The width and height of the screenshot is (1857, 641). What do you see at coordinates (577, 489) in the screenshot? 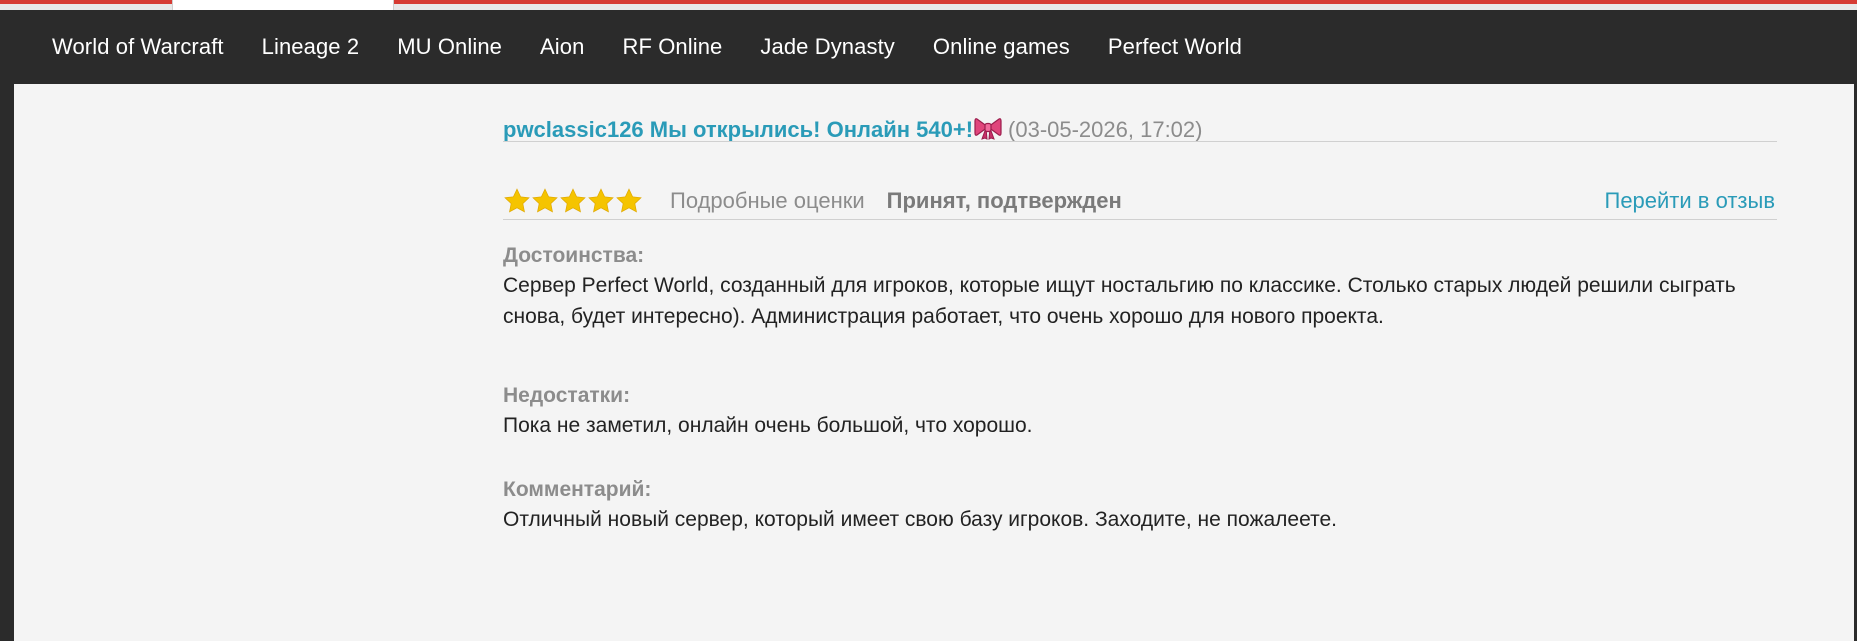
I see `comment-label: Комментарий:` at bounding box center [577, 489].